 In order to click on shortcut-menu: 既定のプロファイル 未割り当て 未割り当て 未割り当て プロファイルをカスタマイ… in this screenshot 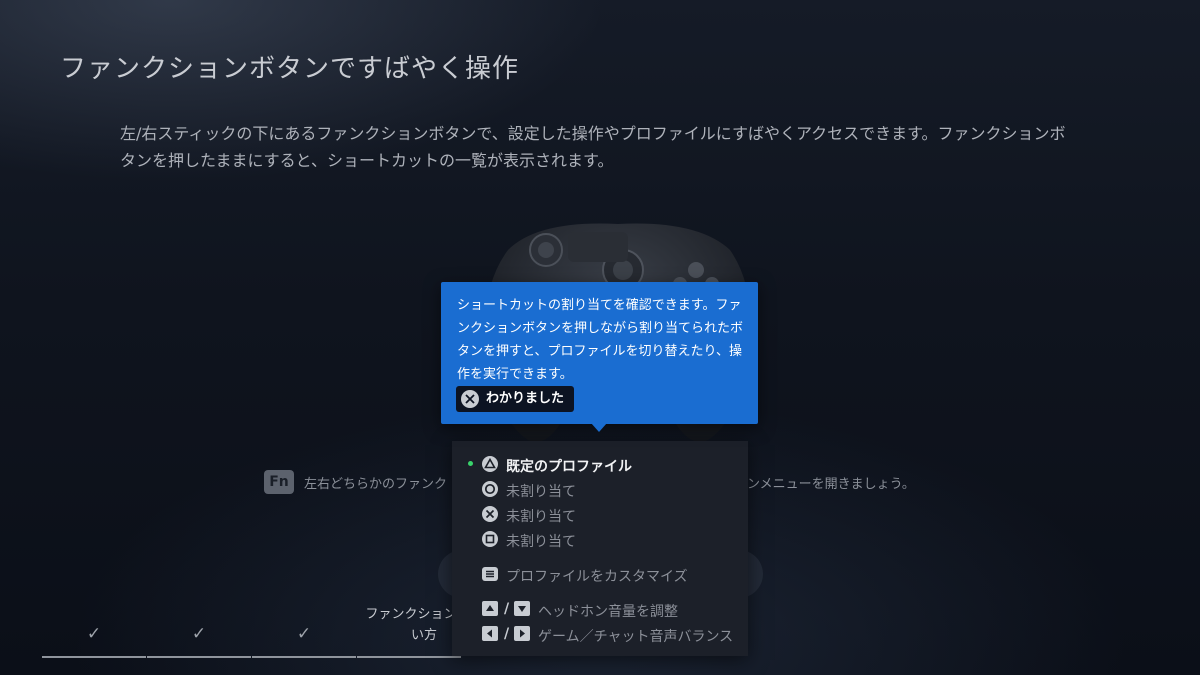, I will do `click(600, 548)`.